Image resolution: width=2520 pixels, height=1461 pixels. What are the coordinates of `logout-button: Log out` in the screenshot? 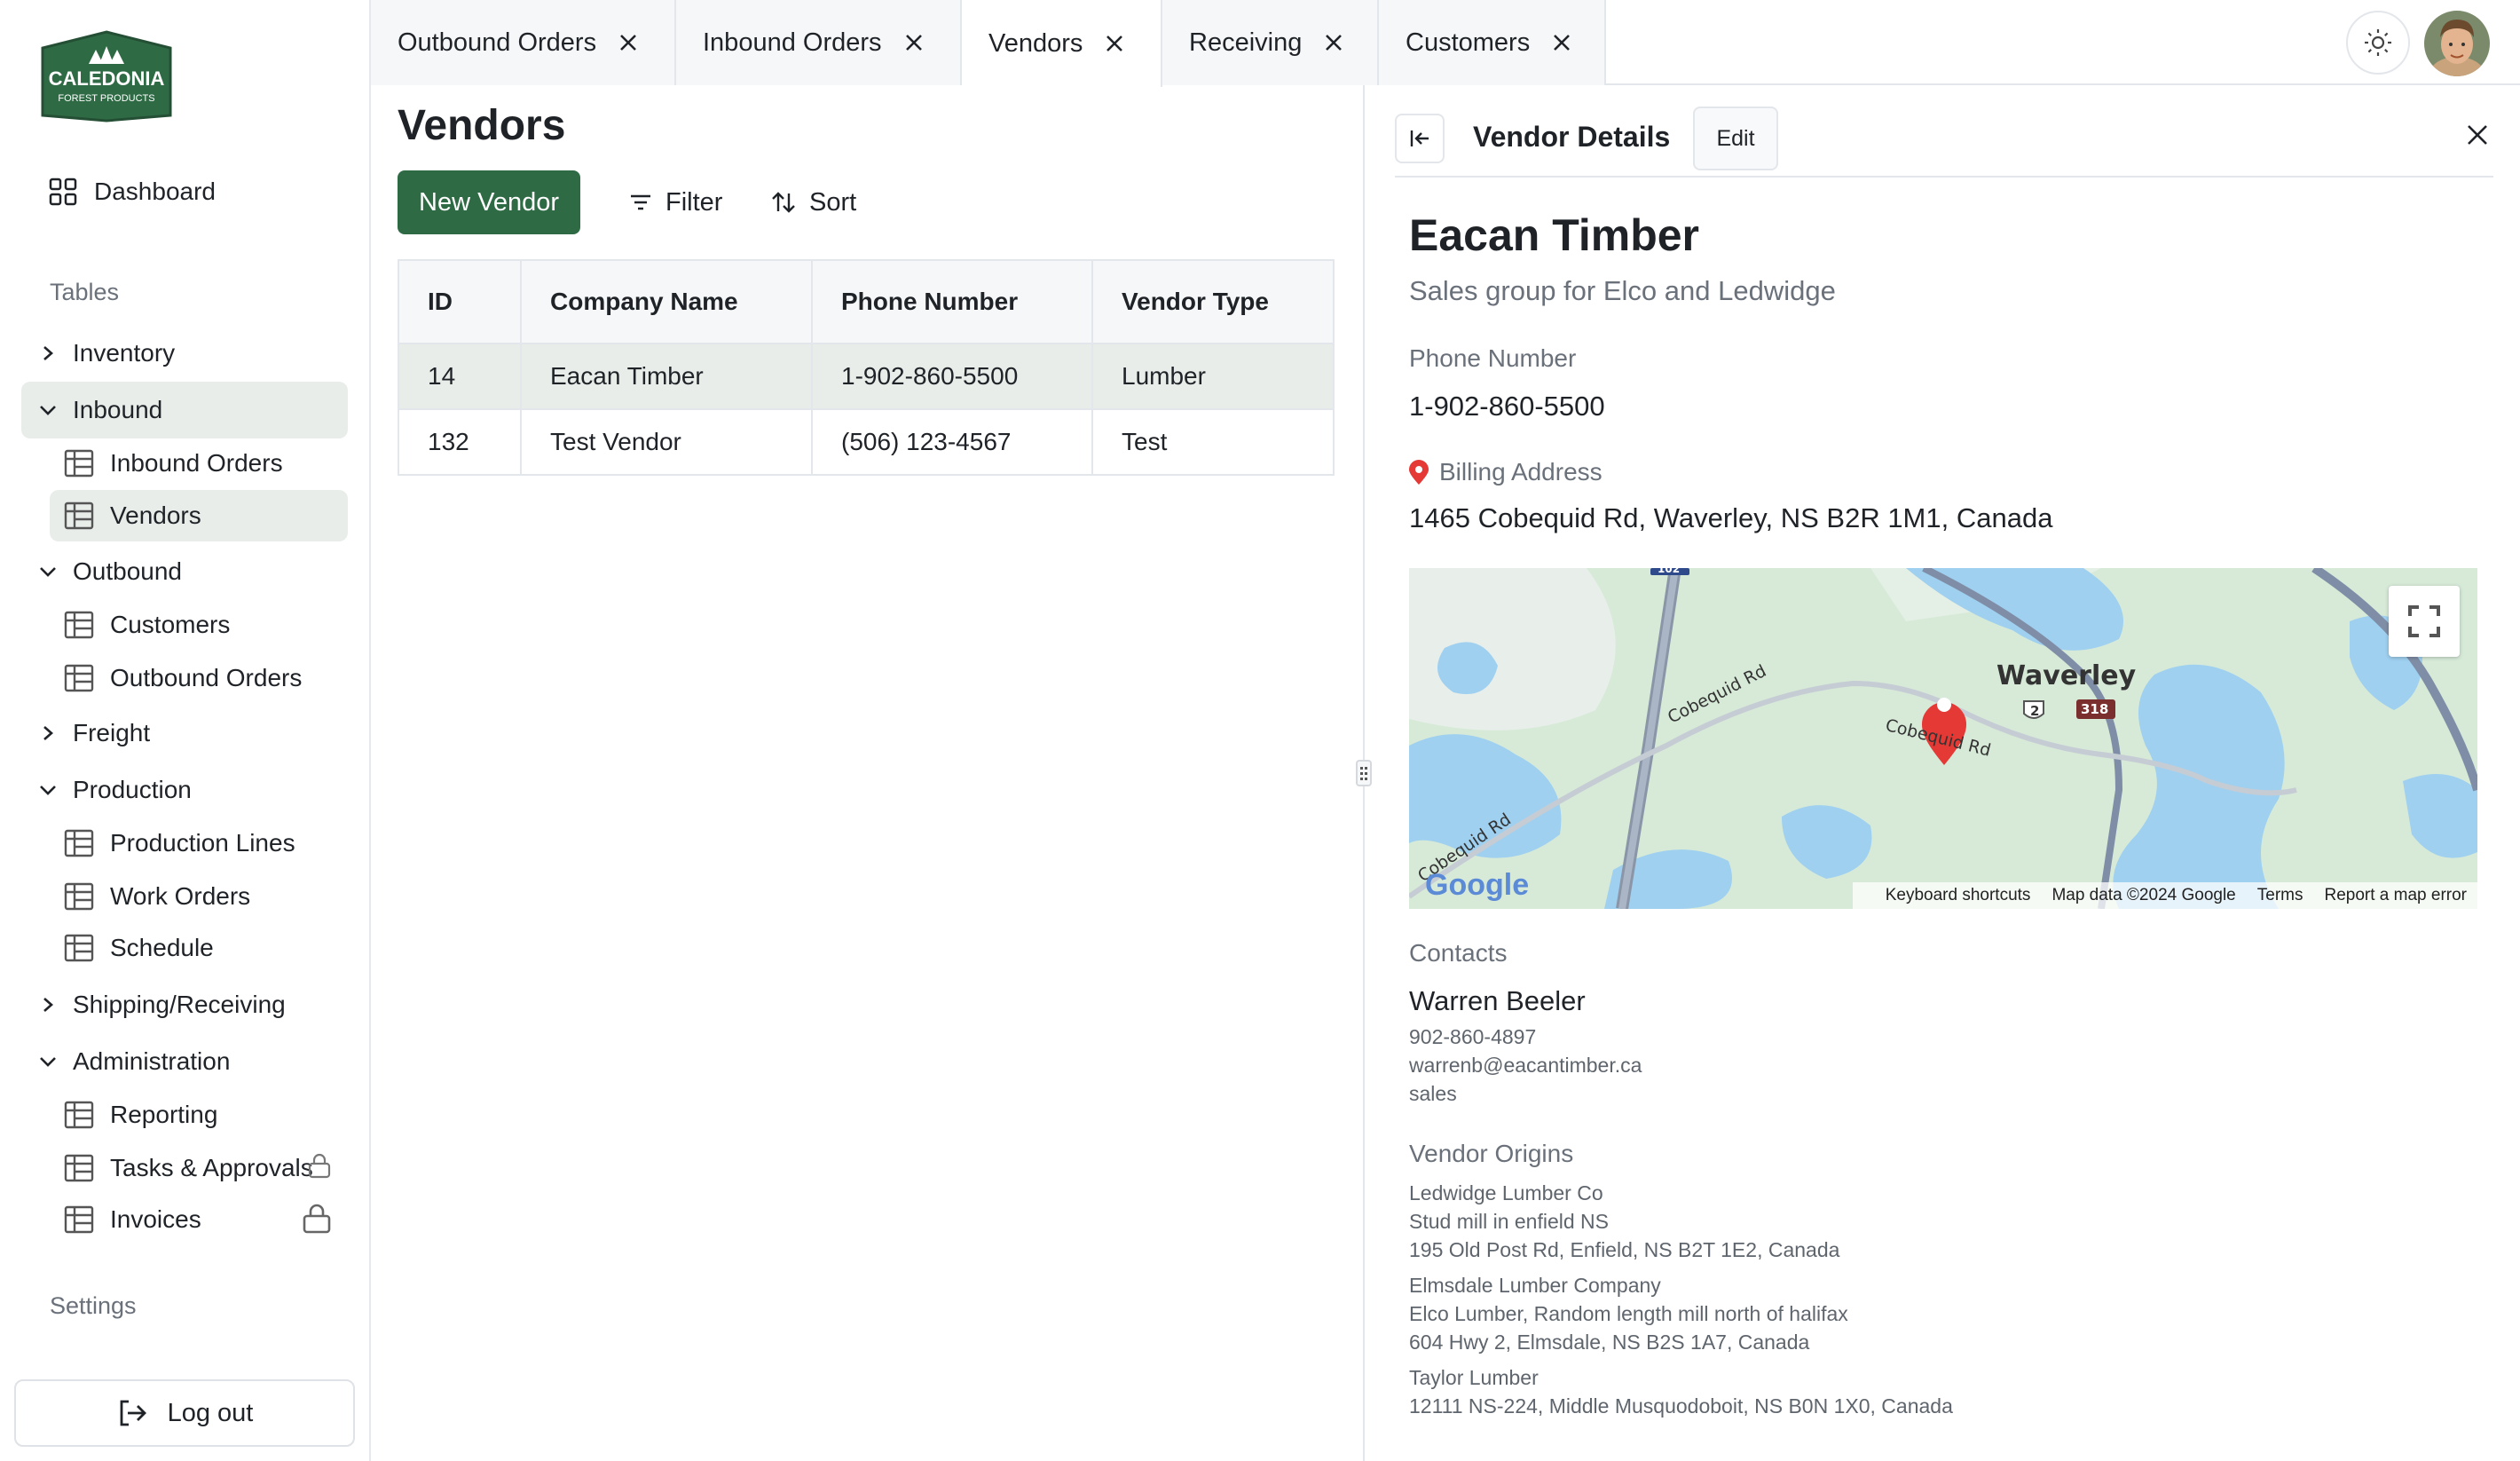 It's located at (184, 1413).